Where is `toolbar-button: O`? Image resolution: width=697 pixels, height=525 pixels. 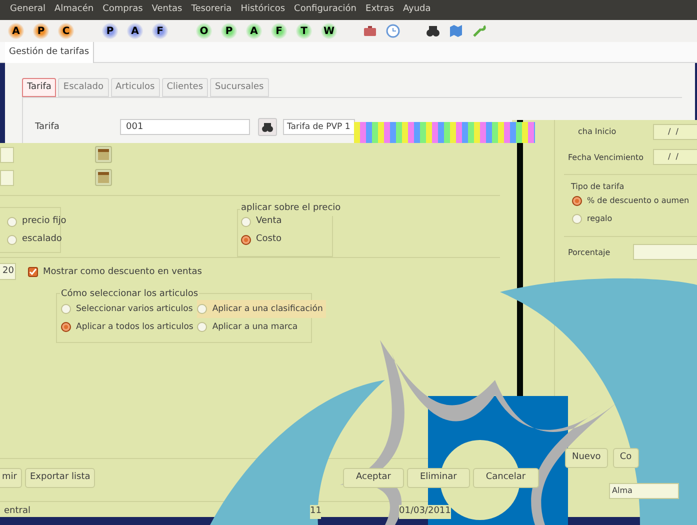
toolbar-button: O is located at coordinates (204, 31).